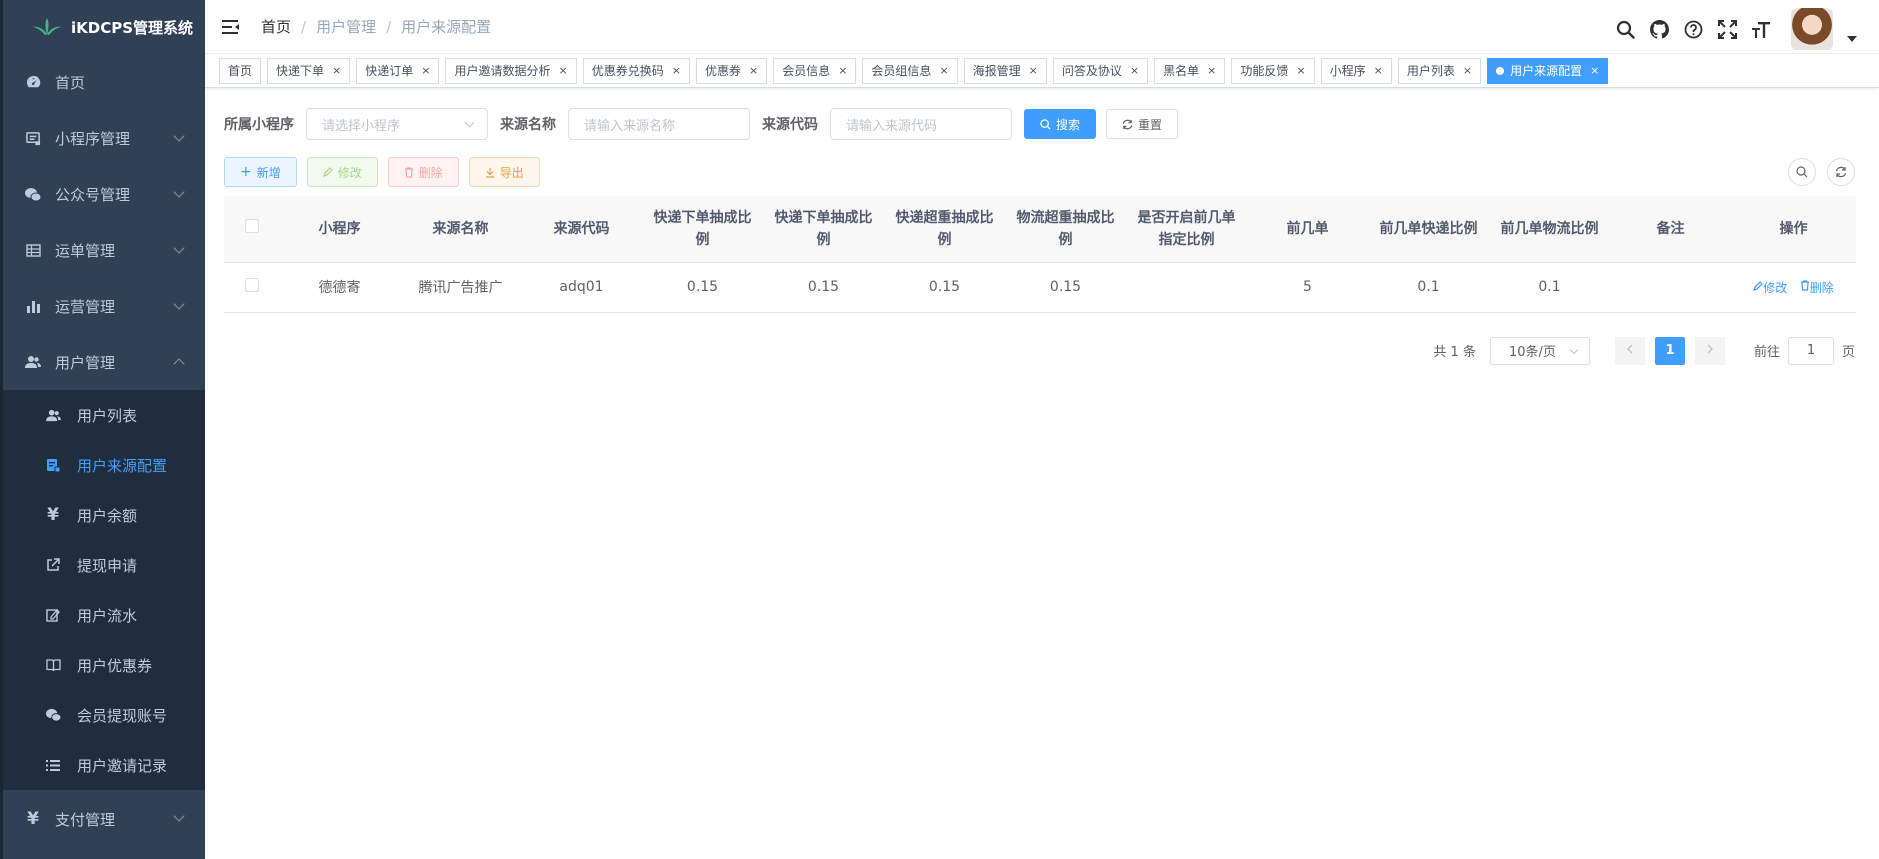 The image size is (1879, 859). I want to click on cell-logistics-overweight-ratio: 0.15, so click(1065, 287).